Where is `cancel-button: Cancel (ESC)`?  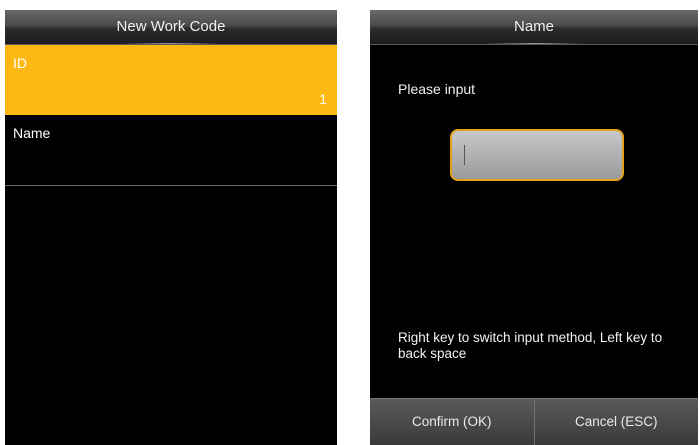 cancel-button: Cancel (ESC) is located at coordinates (616, 422).